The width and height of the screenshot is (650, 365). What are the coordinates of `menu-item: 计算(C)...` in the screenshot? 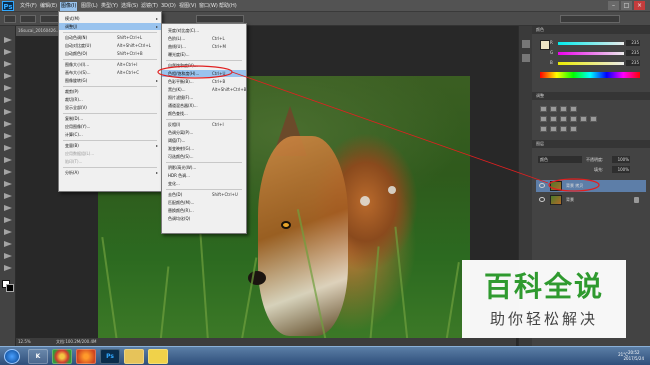 It's located at (110, 134).